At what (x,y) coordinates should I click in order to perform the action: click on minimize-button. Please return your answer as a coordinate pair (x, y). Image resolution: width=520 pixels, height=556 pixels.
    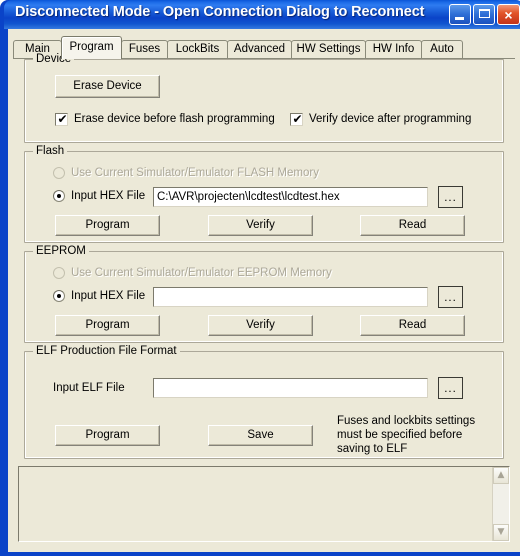
    Looking at the image, I should click on (460, 14).